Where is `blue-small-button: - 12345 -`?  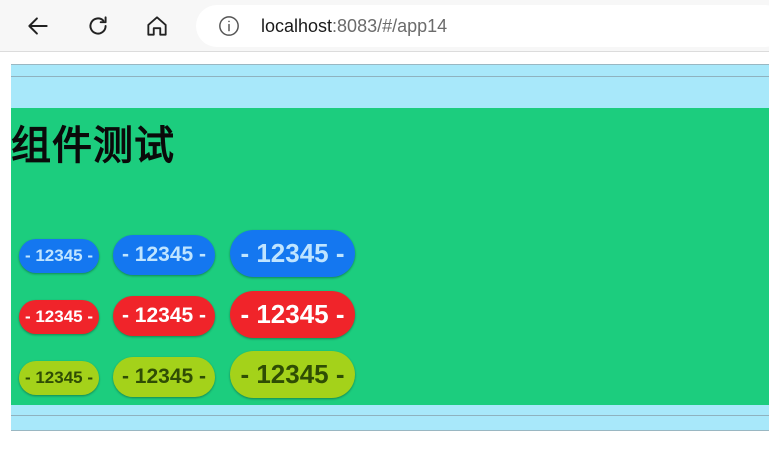 blue-small-button: - 12345 - is located at coordinates (59, 256).